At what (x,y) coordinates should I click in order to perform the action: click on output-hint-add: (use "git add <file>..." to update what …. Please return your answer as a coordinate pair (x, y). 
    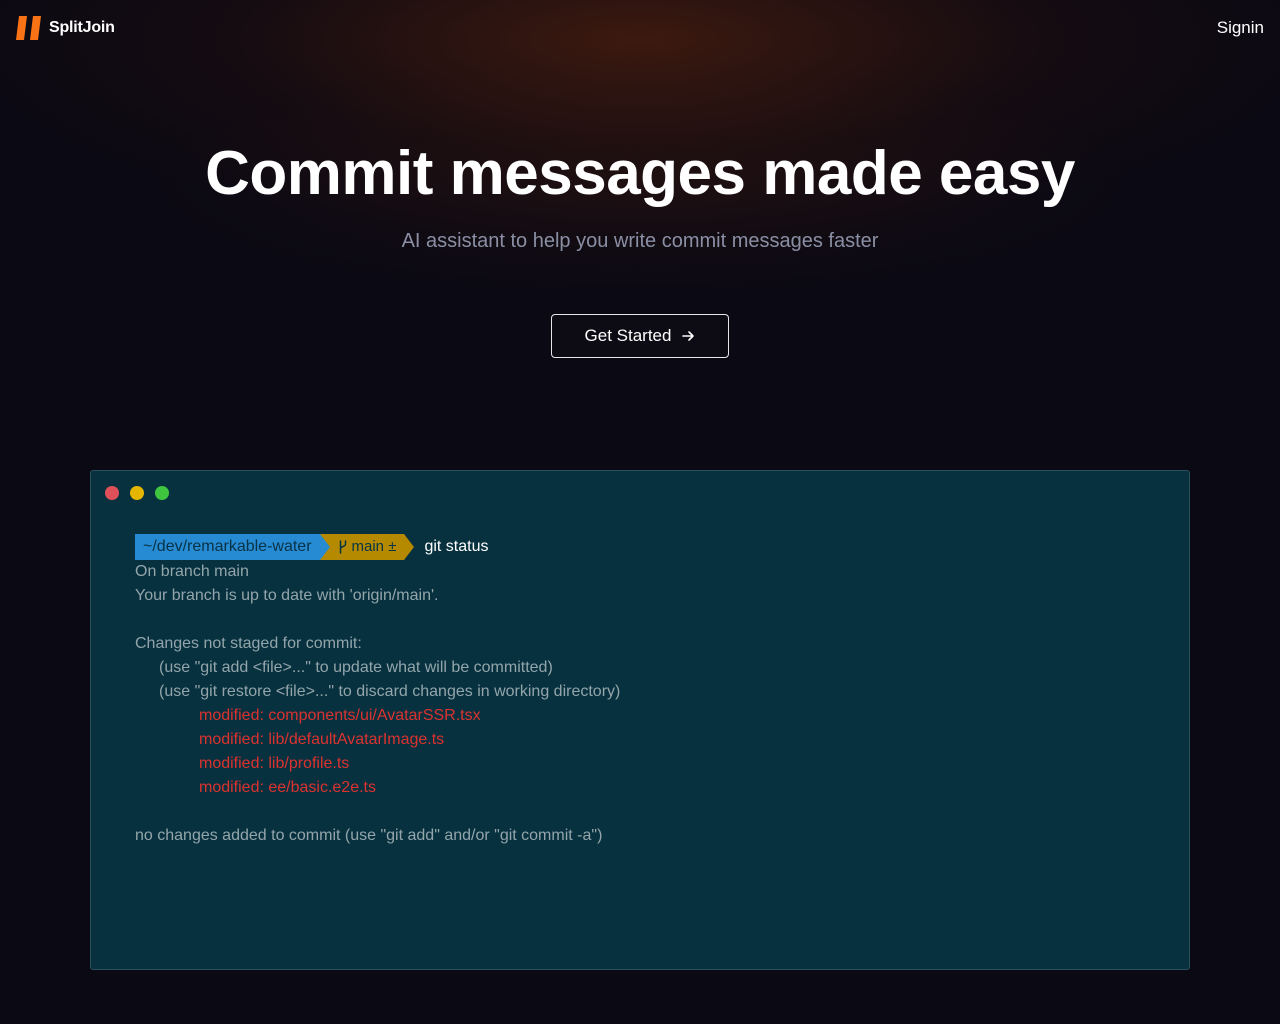
    Looking at the image, I should click on (356, 667).